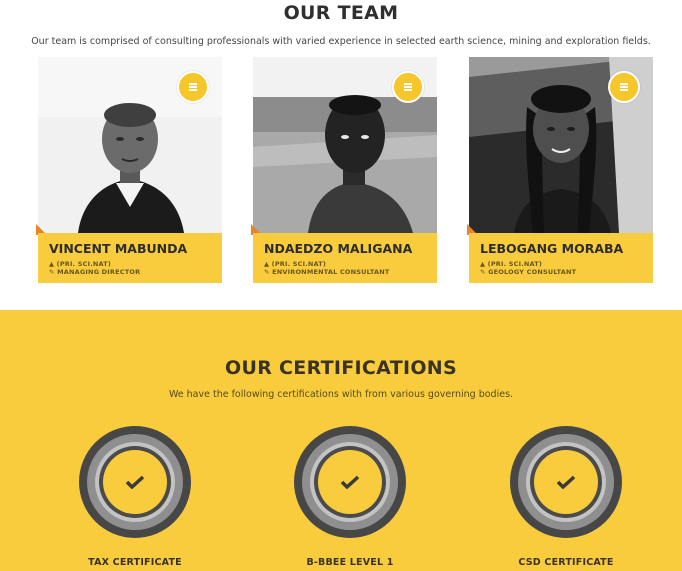 The width and height of the screenshot is (682, 571). I want to click on member-role: ✎ ENVIRONMENTAL CONSULTANT, so click(327, 272).